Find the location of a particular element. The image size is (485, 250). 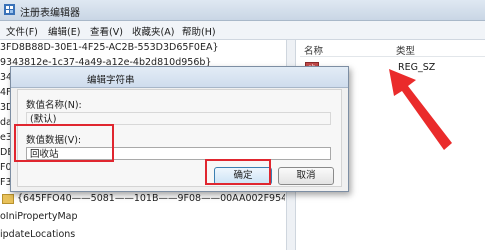

dialog-title-bar: 编辑字符串 is located at coordinates (179, 77).